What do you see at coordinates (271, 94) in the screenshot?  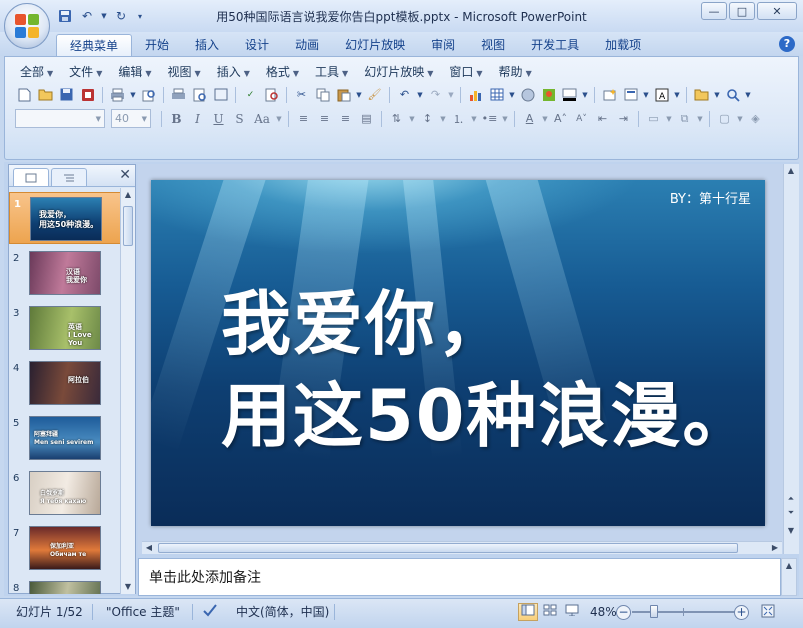 I see `research-icon` at bounding box center [271, 94].